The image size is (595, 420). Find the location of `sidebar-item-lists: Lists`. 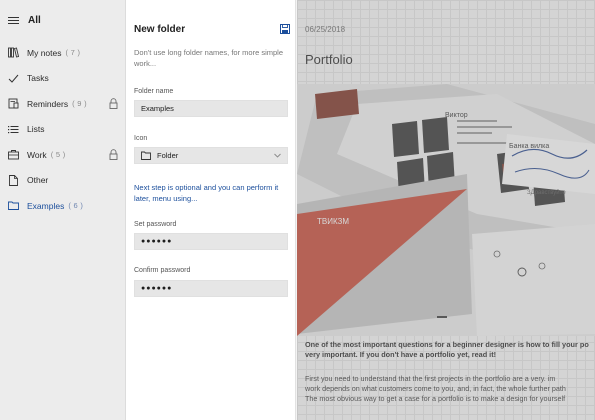

sidebar-item-lists: Lists is located at coordinates (62, 130).